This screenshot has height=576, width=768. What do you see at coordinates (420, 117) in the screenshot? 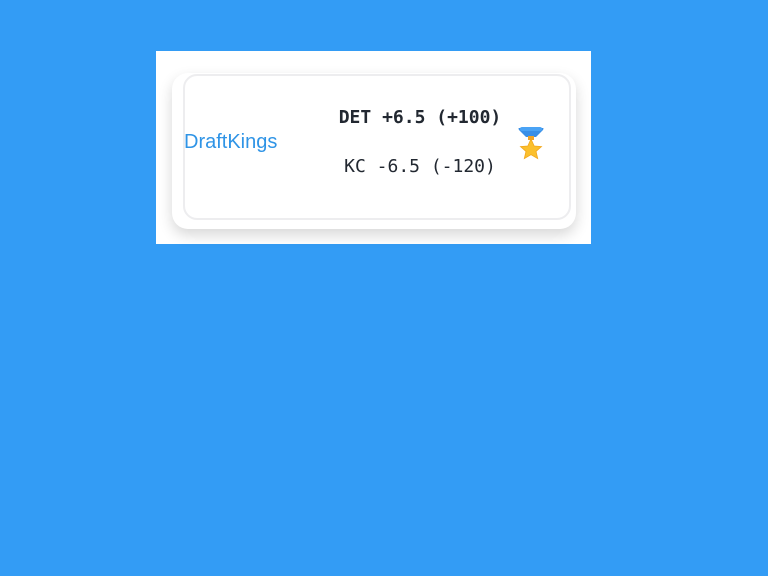
I see `odds-line-away: DET +6.5 (+100)` at bounding box center [420, 117].